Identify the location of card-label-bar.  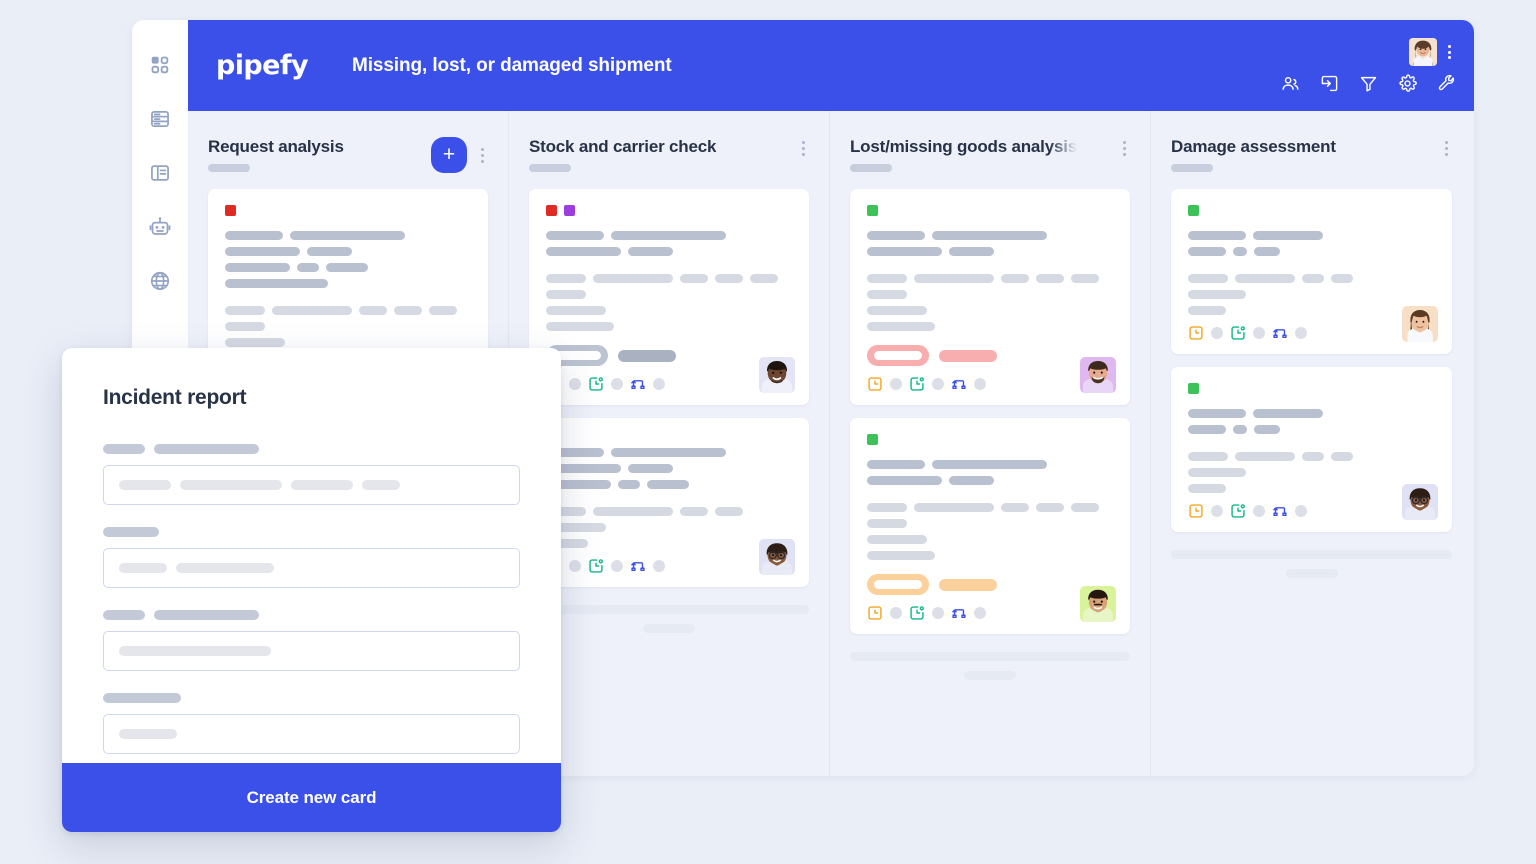
(647, 355).